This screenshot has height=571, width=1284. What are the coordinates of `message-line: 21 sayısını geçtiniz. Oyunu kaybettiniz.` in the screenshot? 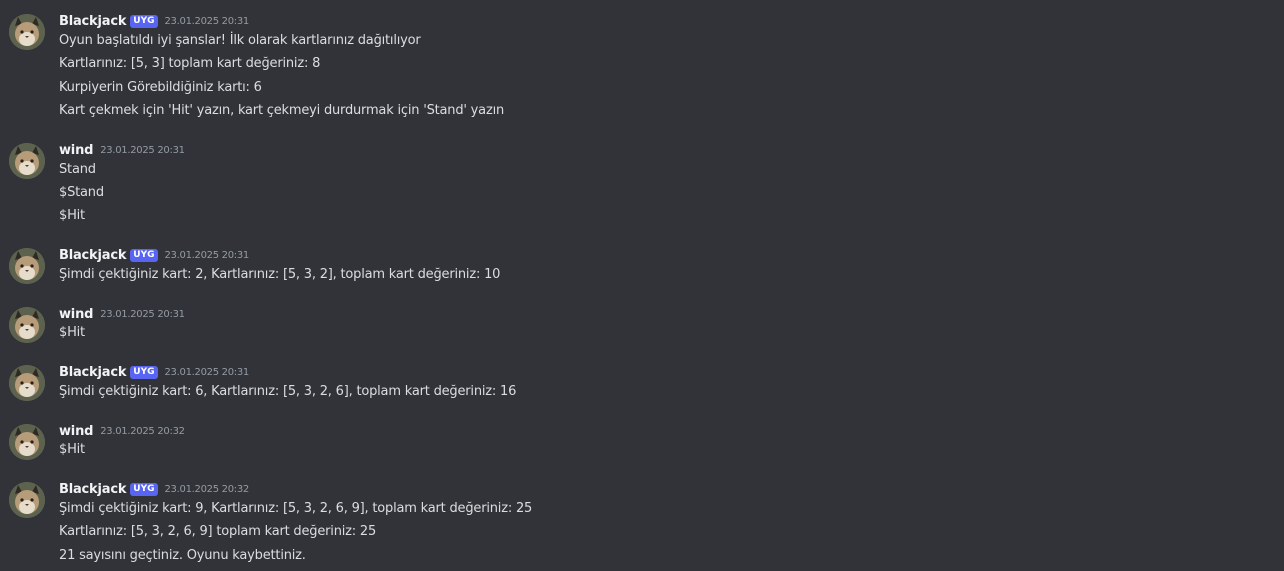 It's located at (182, 555).